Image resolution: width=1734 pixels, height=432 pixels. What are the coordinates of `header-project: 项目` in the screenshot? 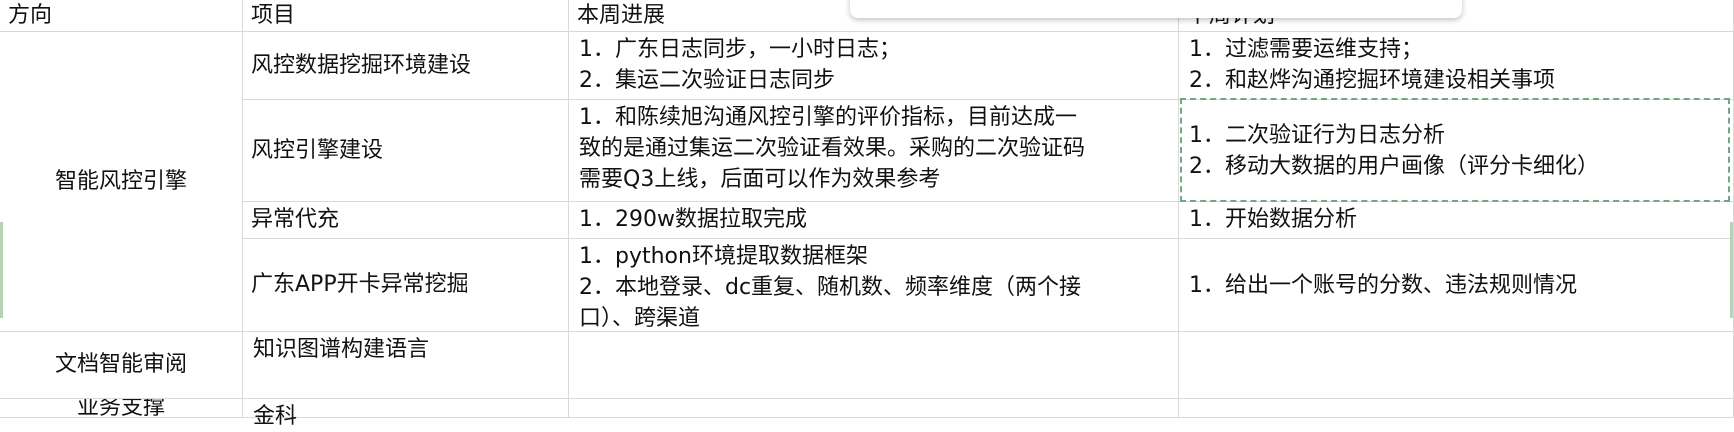 It's located at (406, 16).